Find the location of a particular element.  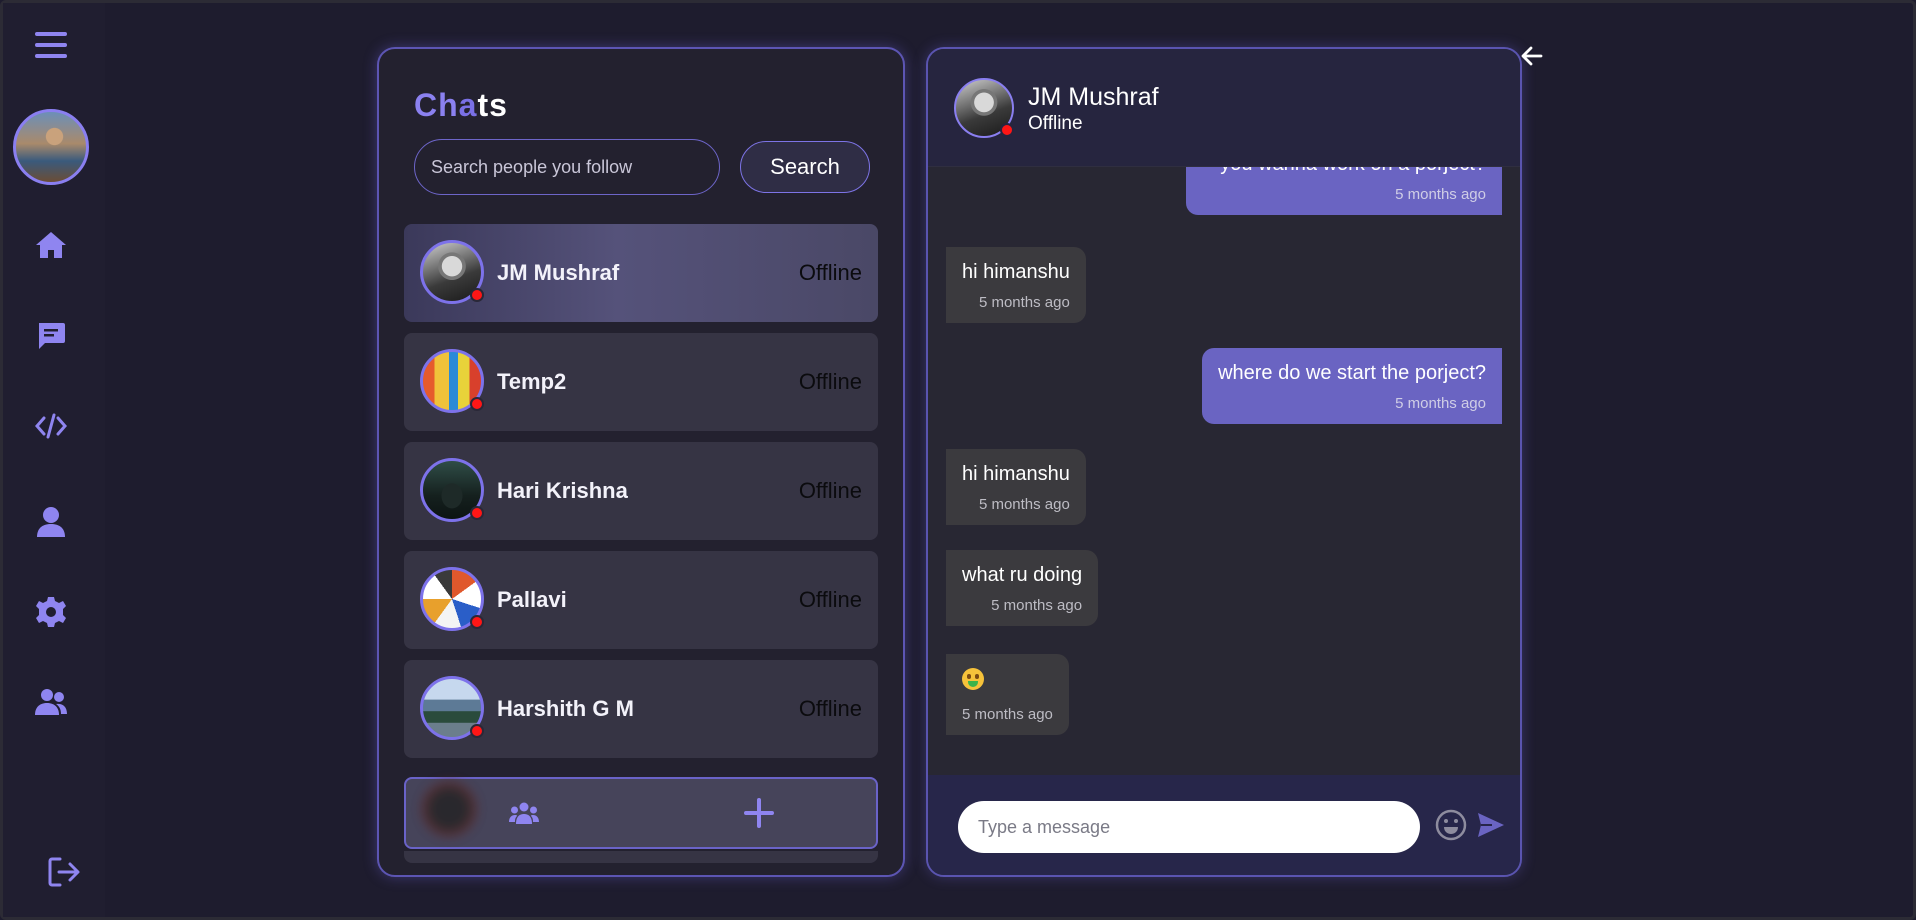

emoji-icon is located at coordinates (1451, 825).